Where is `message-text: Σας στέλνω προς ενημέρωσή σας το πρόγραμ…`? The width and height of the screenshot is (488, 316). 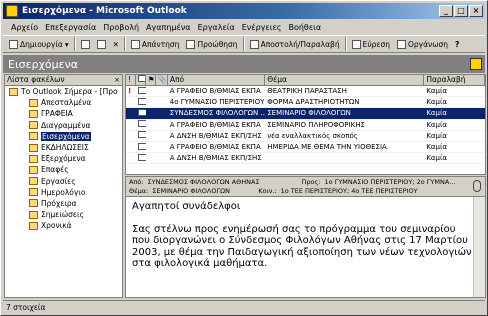
message-text: Σας στέλνω προς ενημέρωσή σας το πρόγραμ… is located at coordinates (302, 246).